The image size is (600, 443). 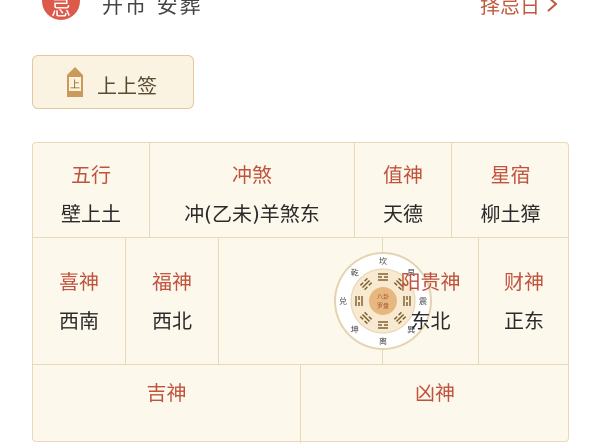 What do you see at coordinates (354, 273) in the screenshot?
I see `bagua-label: 乾` at bounding box center [354, 273].